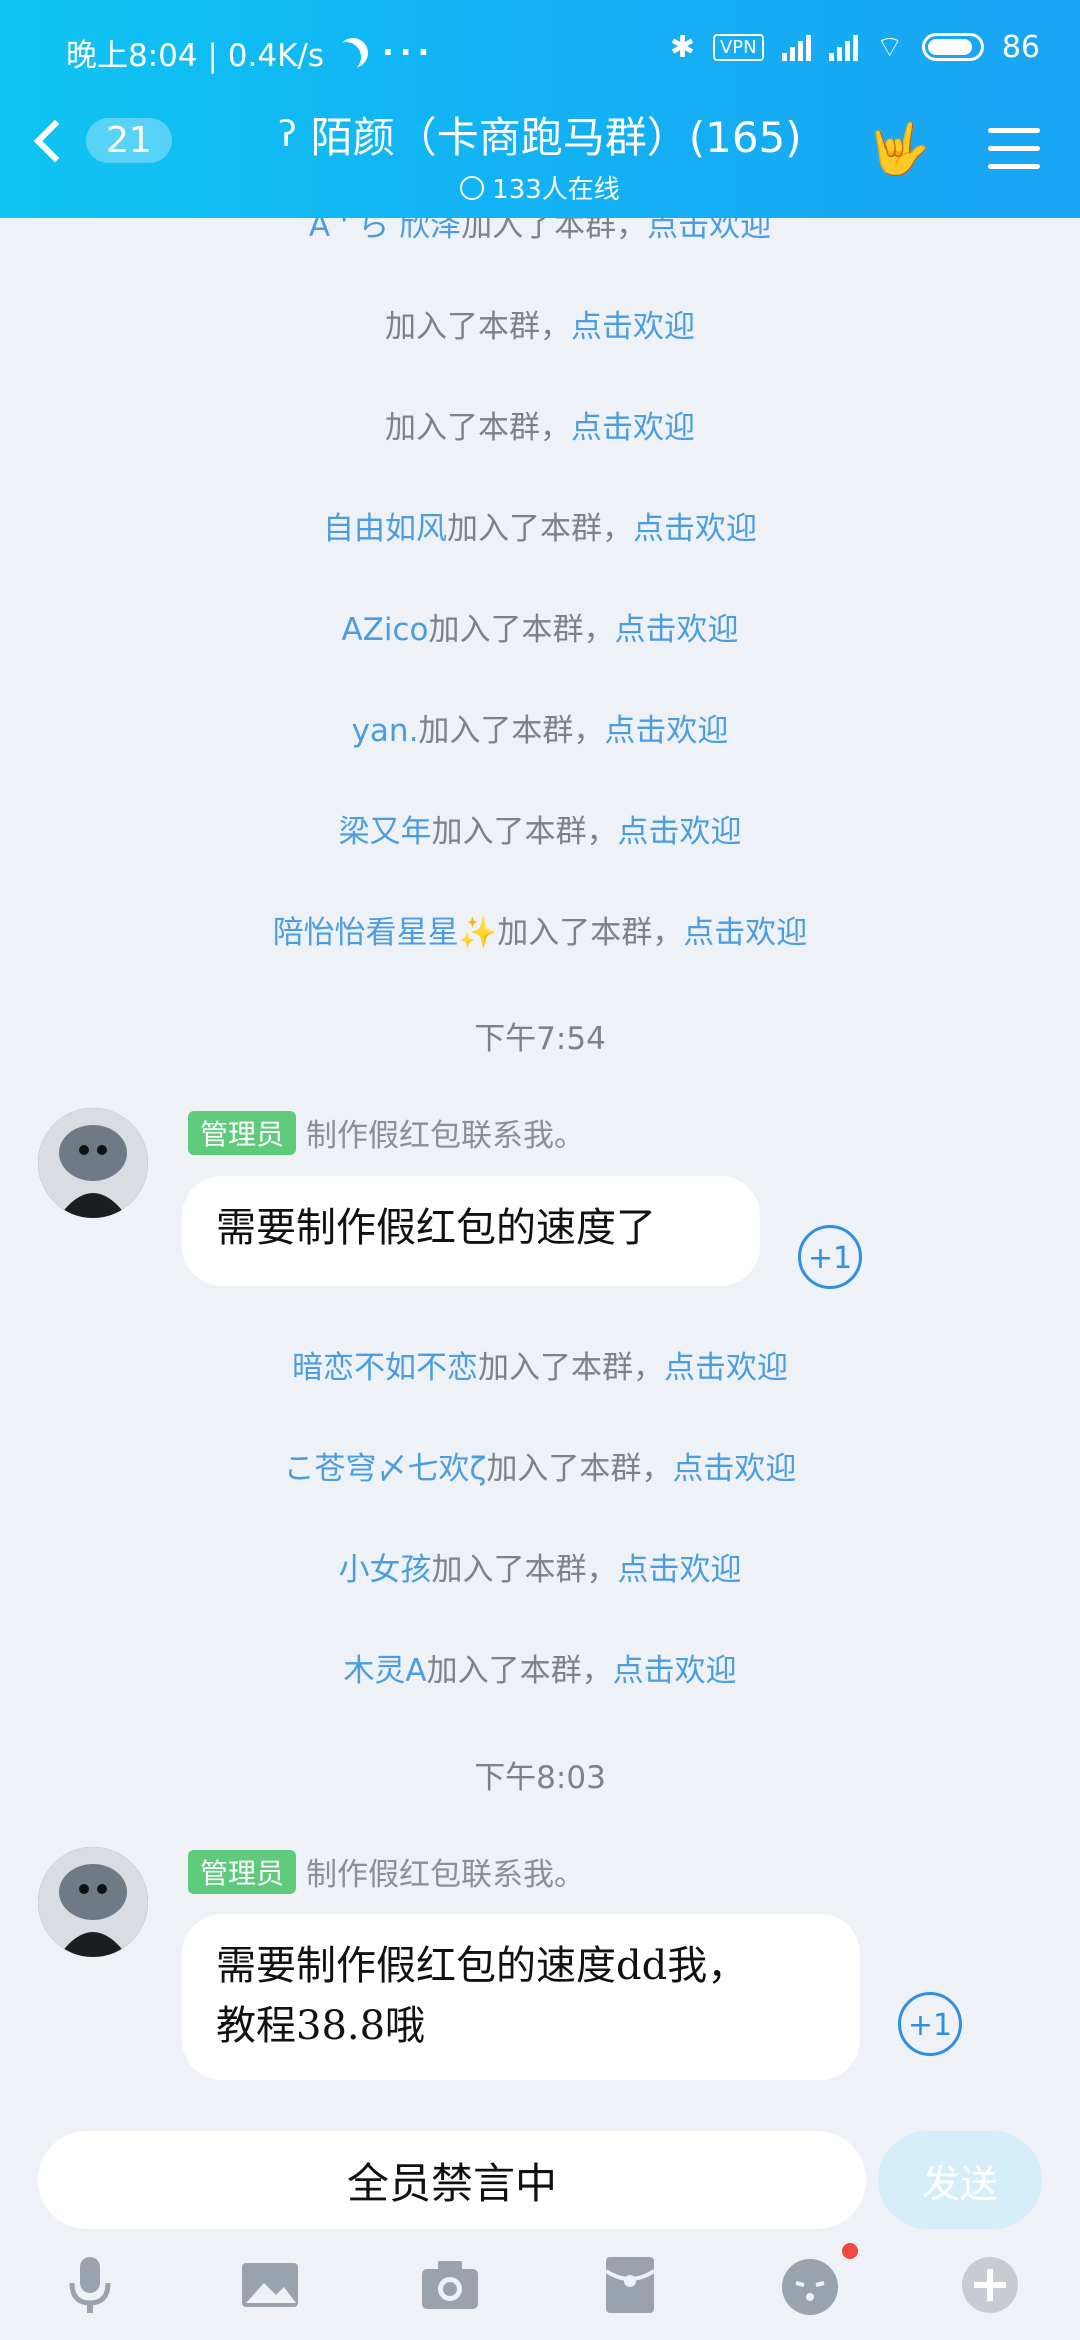 This screenshot has height=2340, width=1080. I want to click on input-toolbar, so click(540, 2286).